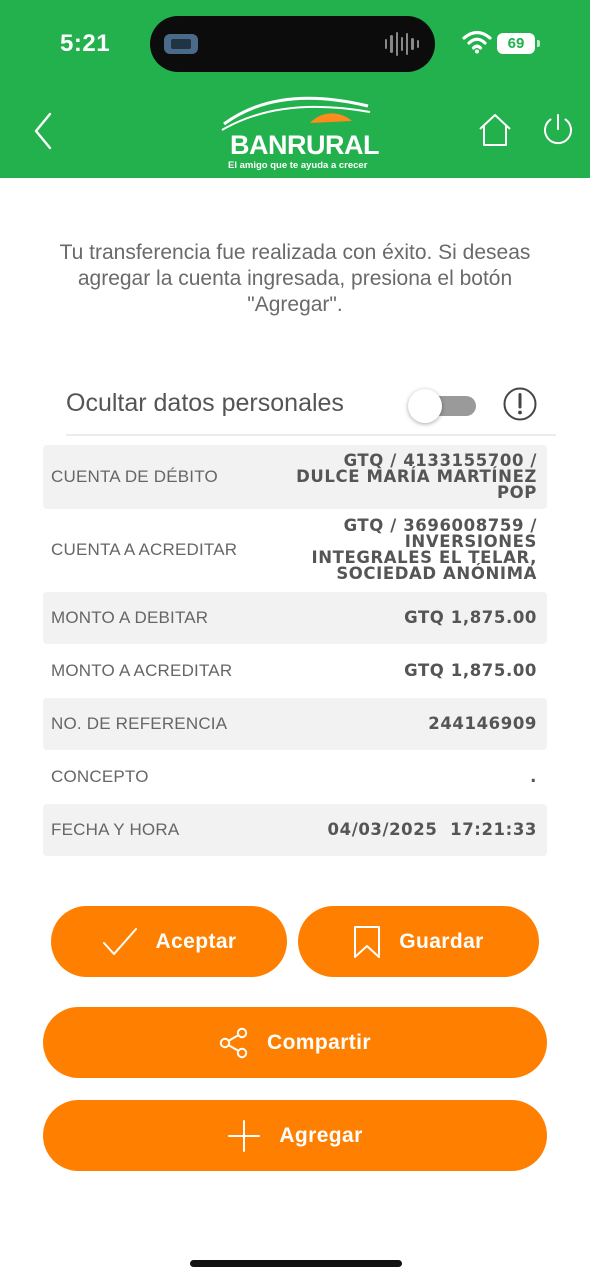 This screenshot has height=1280, width=590. I want to click on detail-row-date-time: FECHA Y HORA 04/03/2025 17:21:33, so click(295, 830).